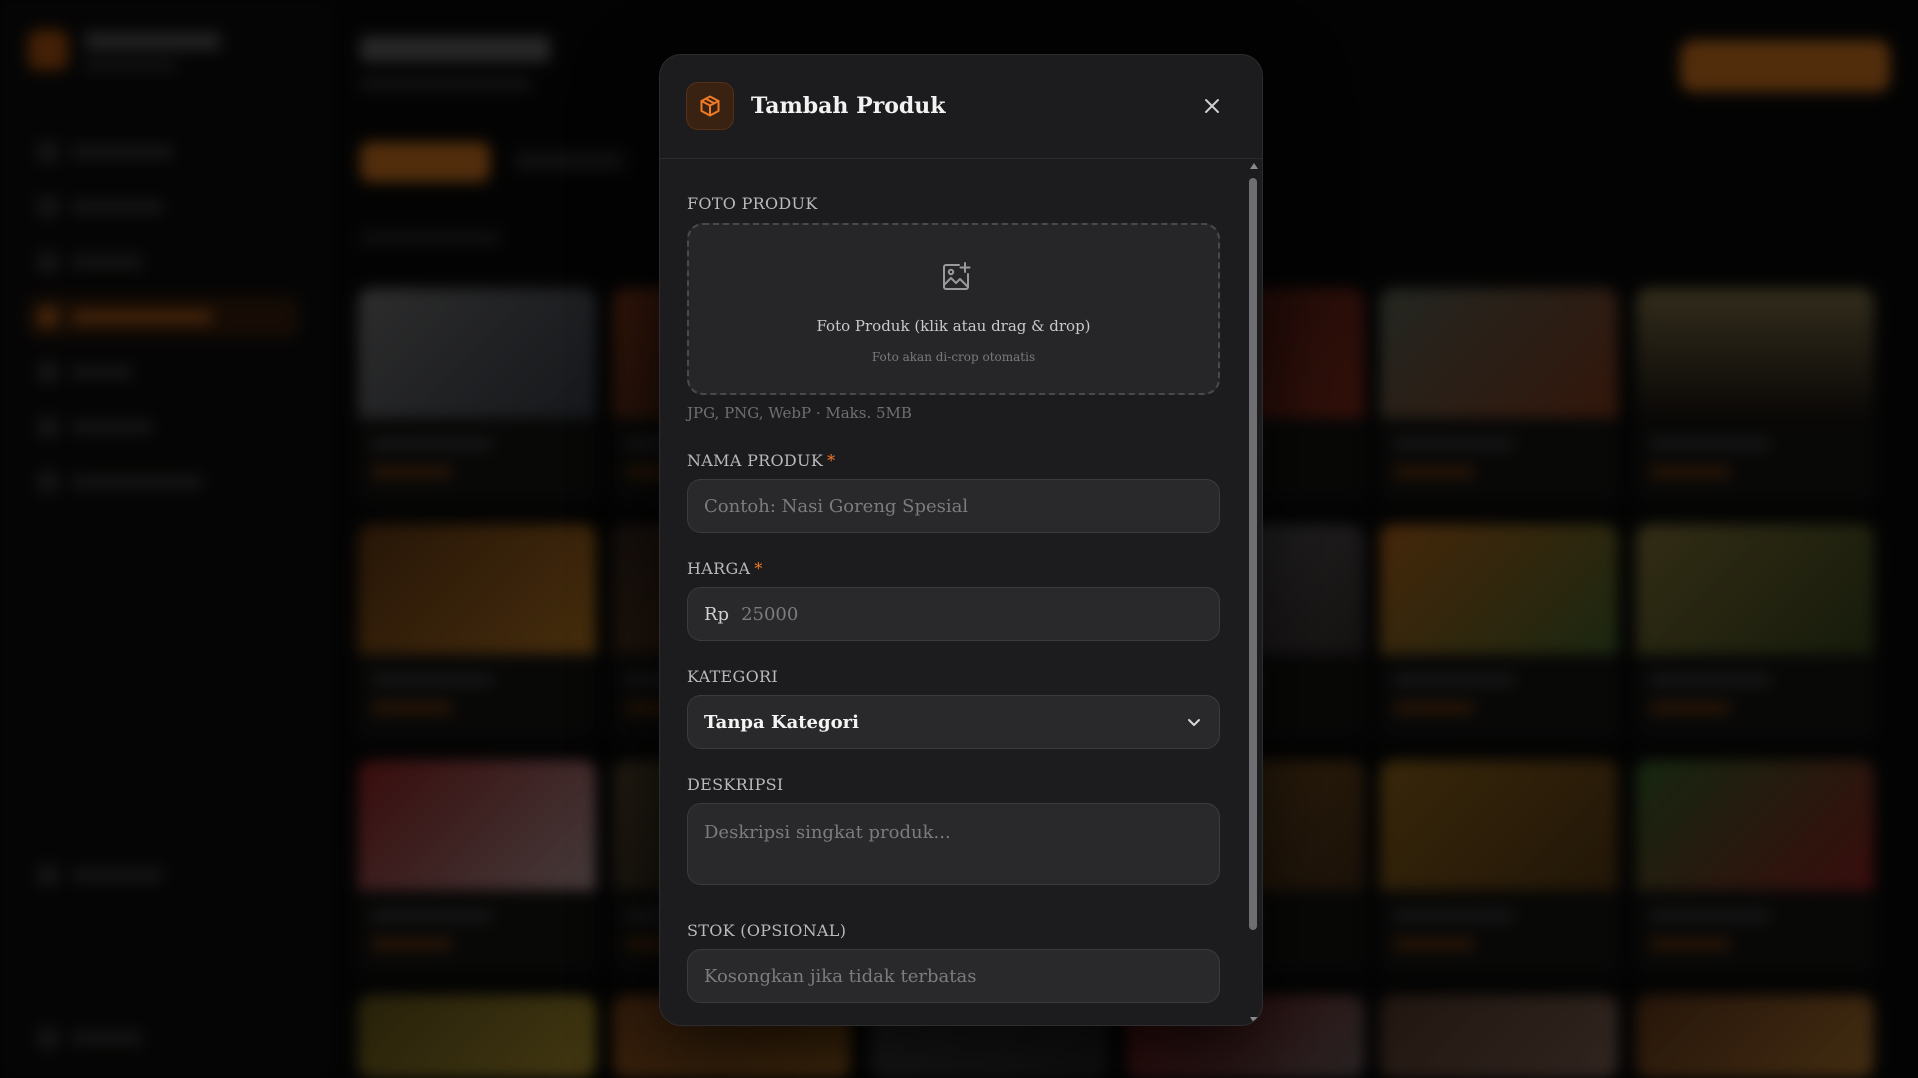 The width and height of the screenshot is (1918, 1078). What do you see at coordinates (710, 106) in the screenshot?
I see `package-icon` at bounding box center [710, 106].